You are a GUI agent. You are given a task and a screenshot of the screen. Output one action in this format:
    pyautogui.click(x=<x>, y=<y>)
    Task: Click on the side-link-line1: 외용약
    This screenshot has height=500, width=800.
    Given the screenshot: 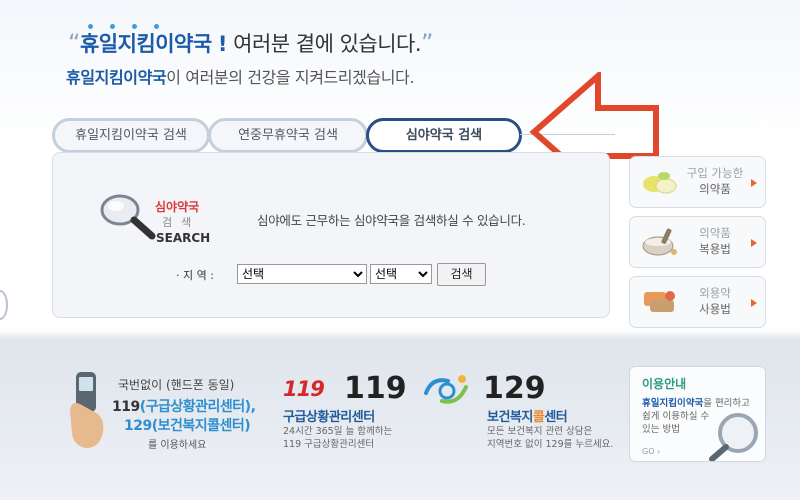 What is the action you would take?
    pyautogui.click(x=715, y=293)
    